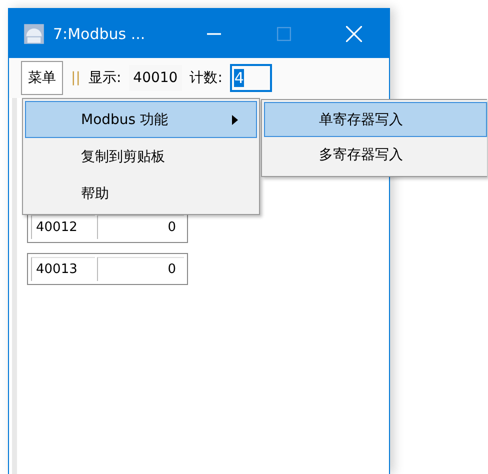 This screenshot has width=488, height=474. I want to click on menu-button: 菜单, so click(42, 78).